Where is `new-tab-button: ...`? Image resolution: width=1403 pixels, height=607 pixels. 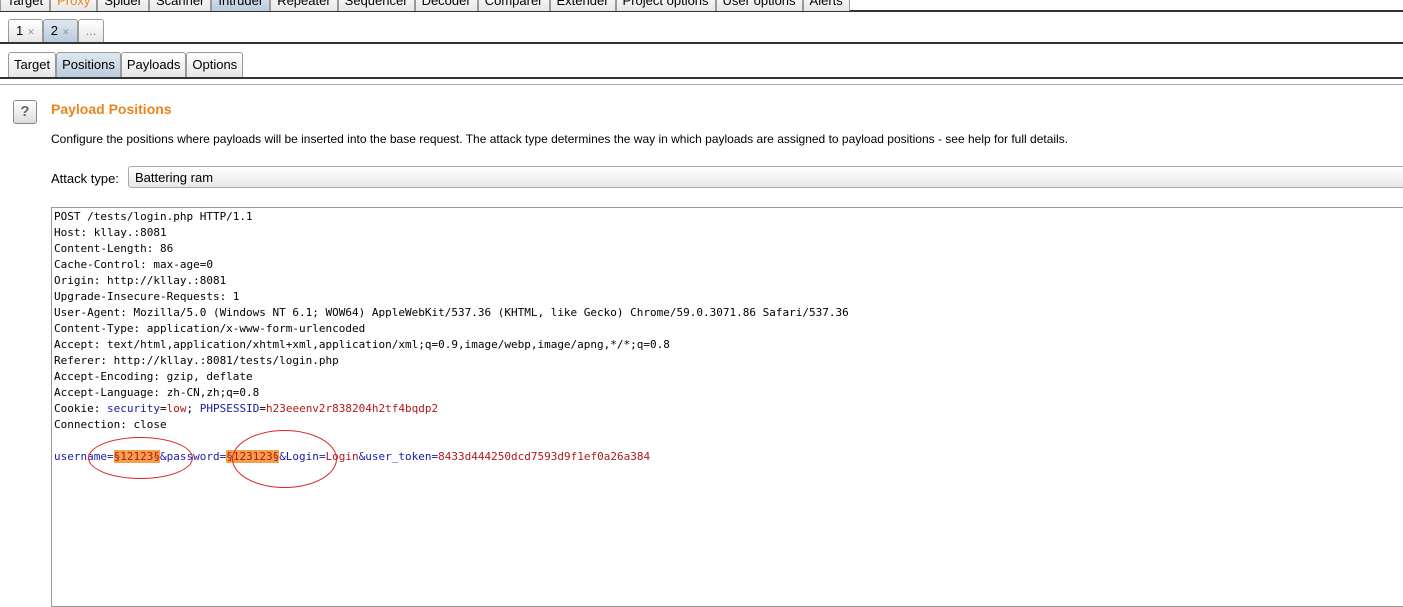
new-tab-button: ... is located at coordinates (91, 30).